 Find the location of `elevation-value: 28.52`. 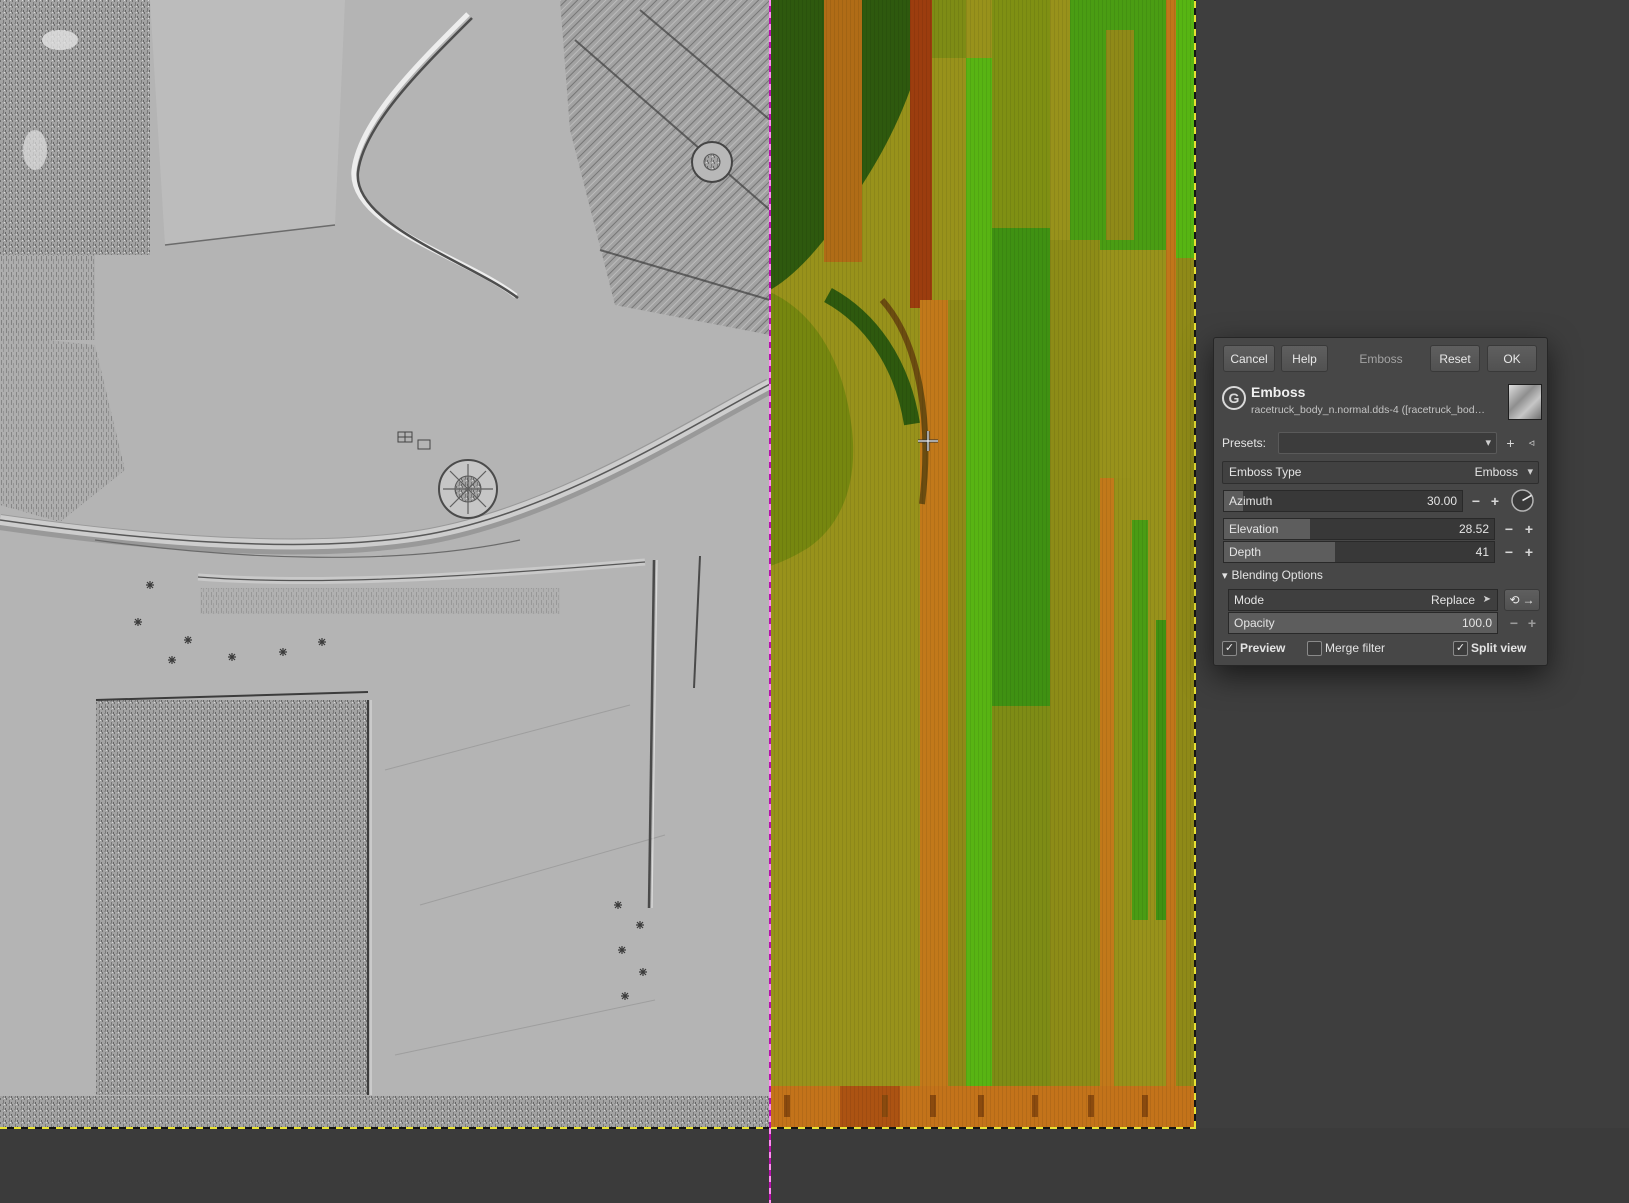

elevation-value: 28.52 is located at coordinates (1474, 529).